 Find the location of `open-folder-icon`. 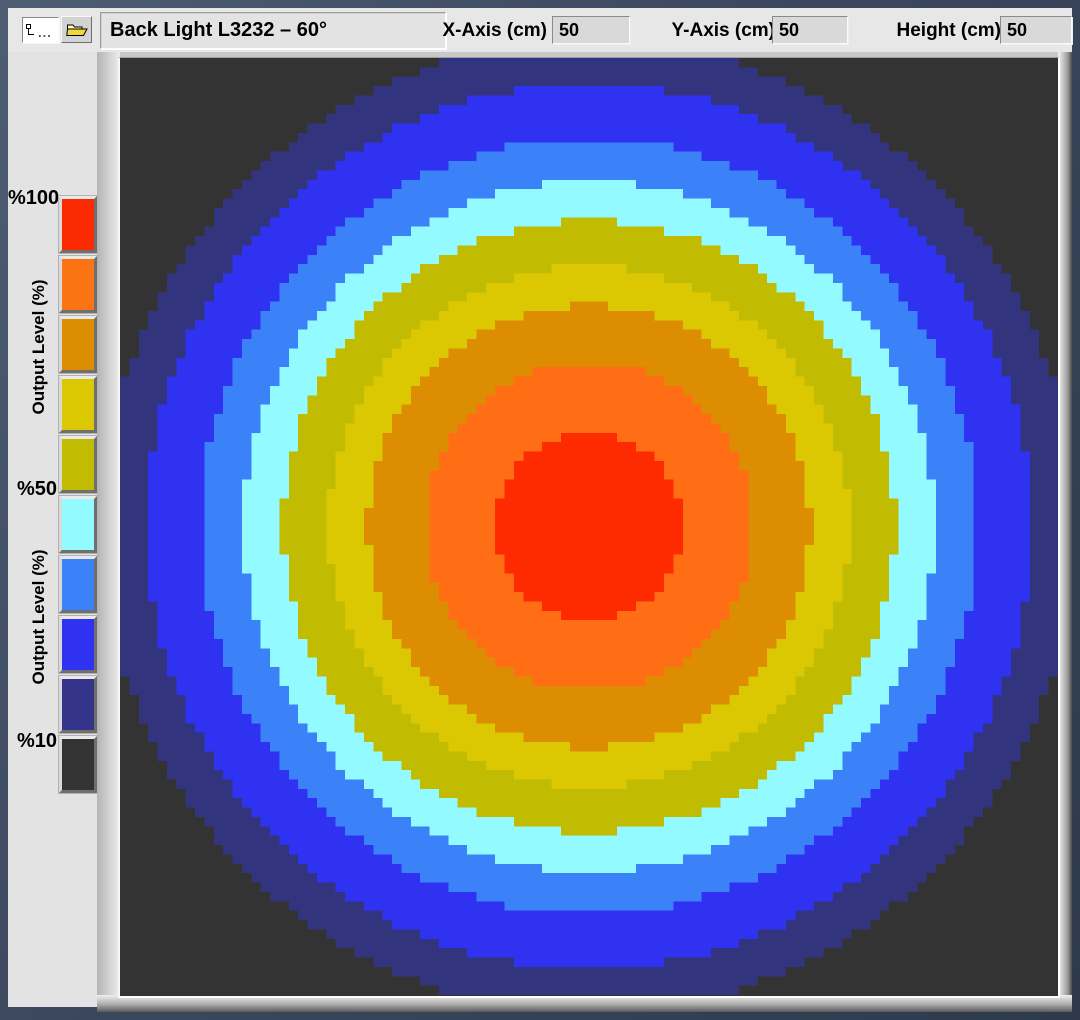

open-folder-icon is located at coordinates (76, 30).